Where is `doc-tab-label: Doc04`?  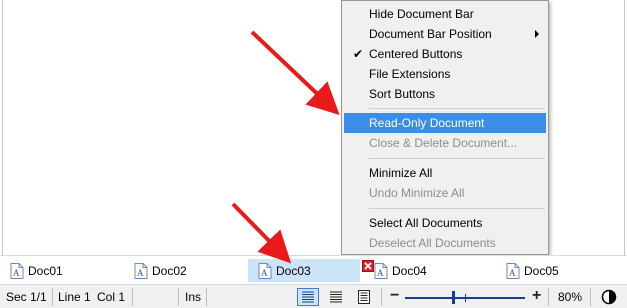
doc-tab-label: Doc04 is located at coordinates (409, 270).